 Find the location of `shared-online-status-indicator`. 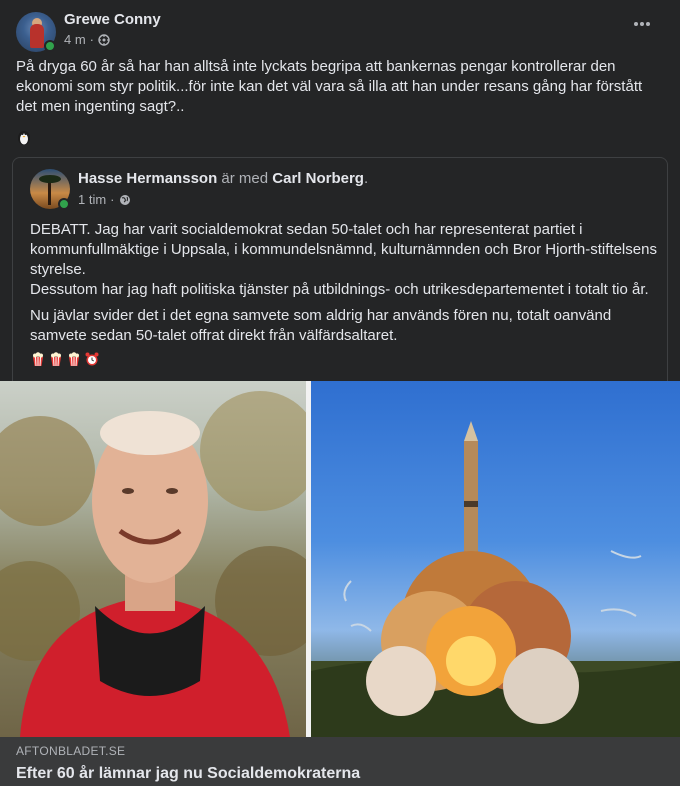

shared-online-status-indicator is located at coordinates (64, 204).